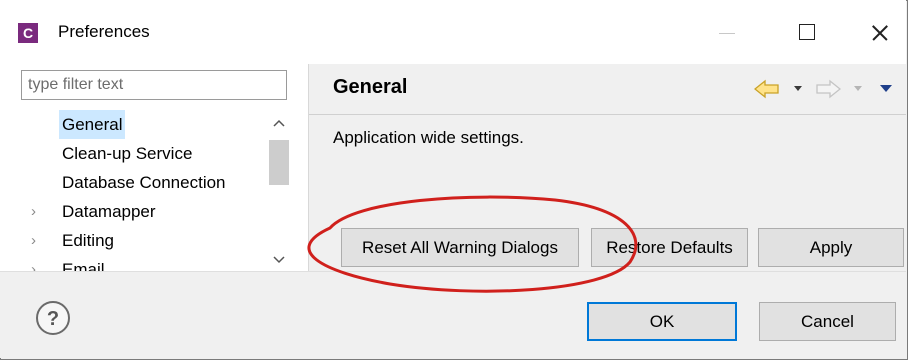  I want to click on tree-item-label: Editing, so click(88, 240).